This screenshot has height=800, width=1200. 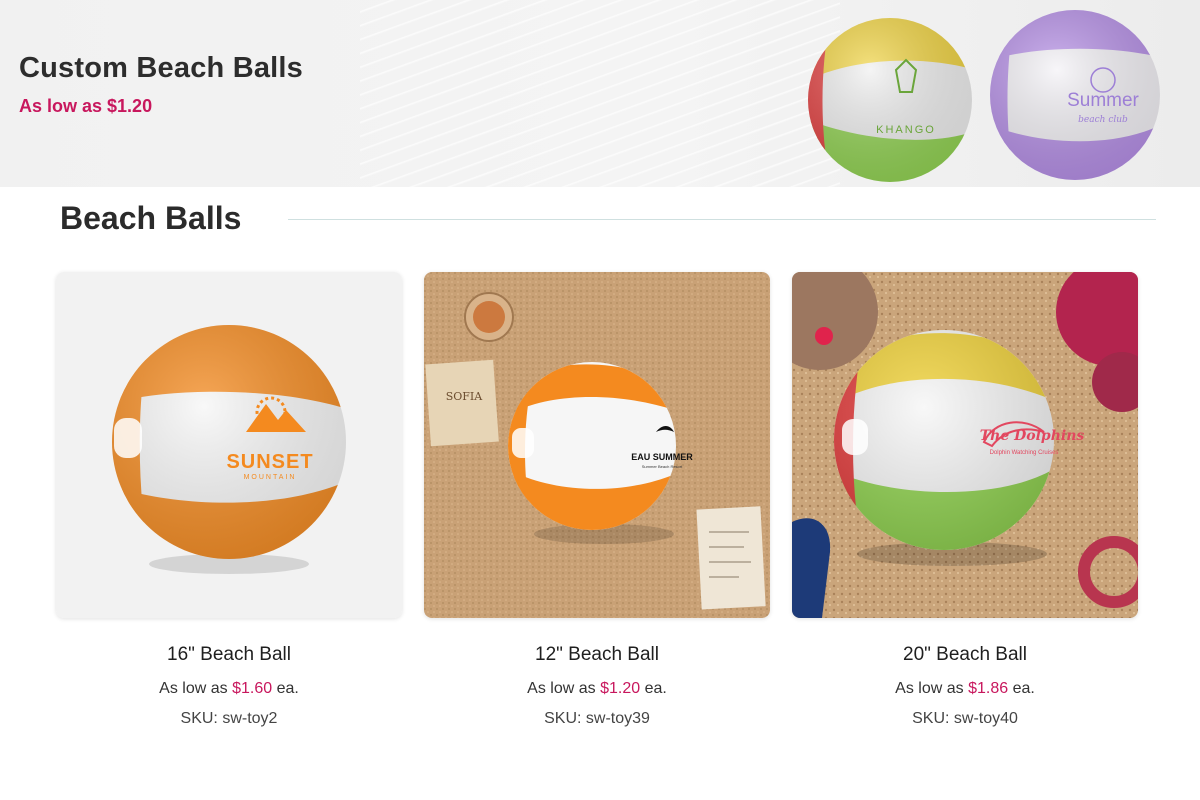 I want to click on price-amount: $1.60, so click(x=252, y=688).